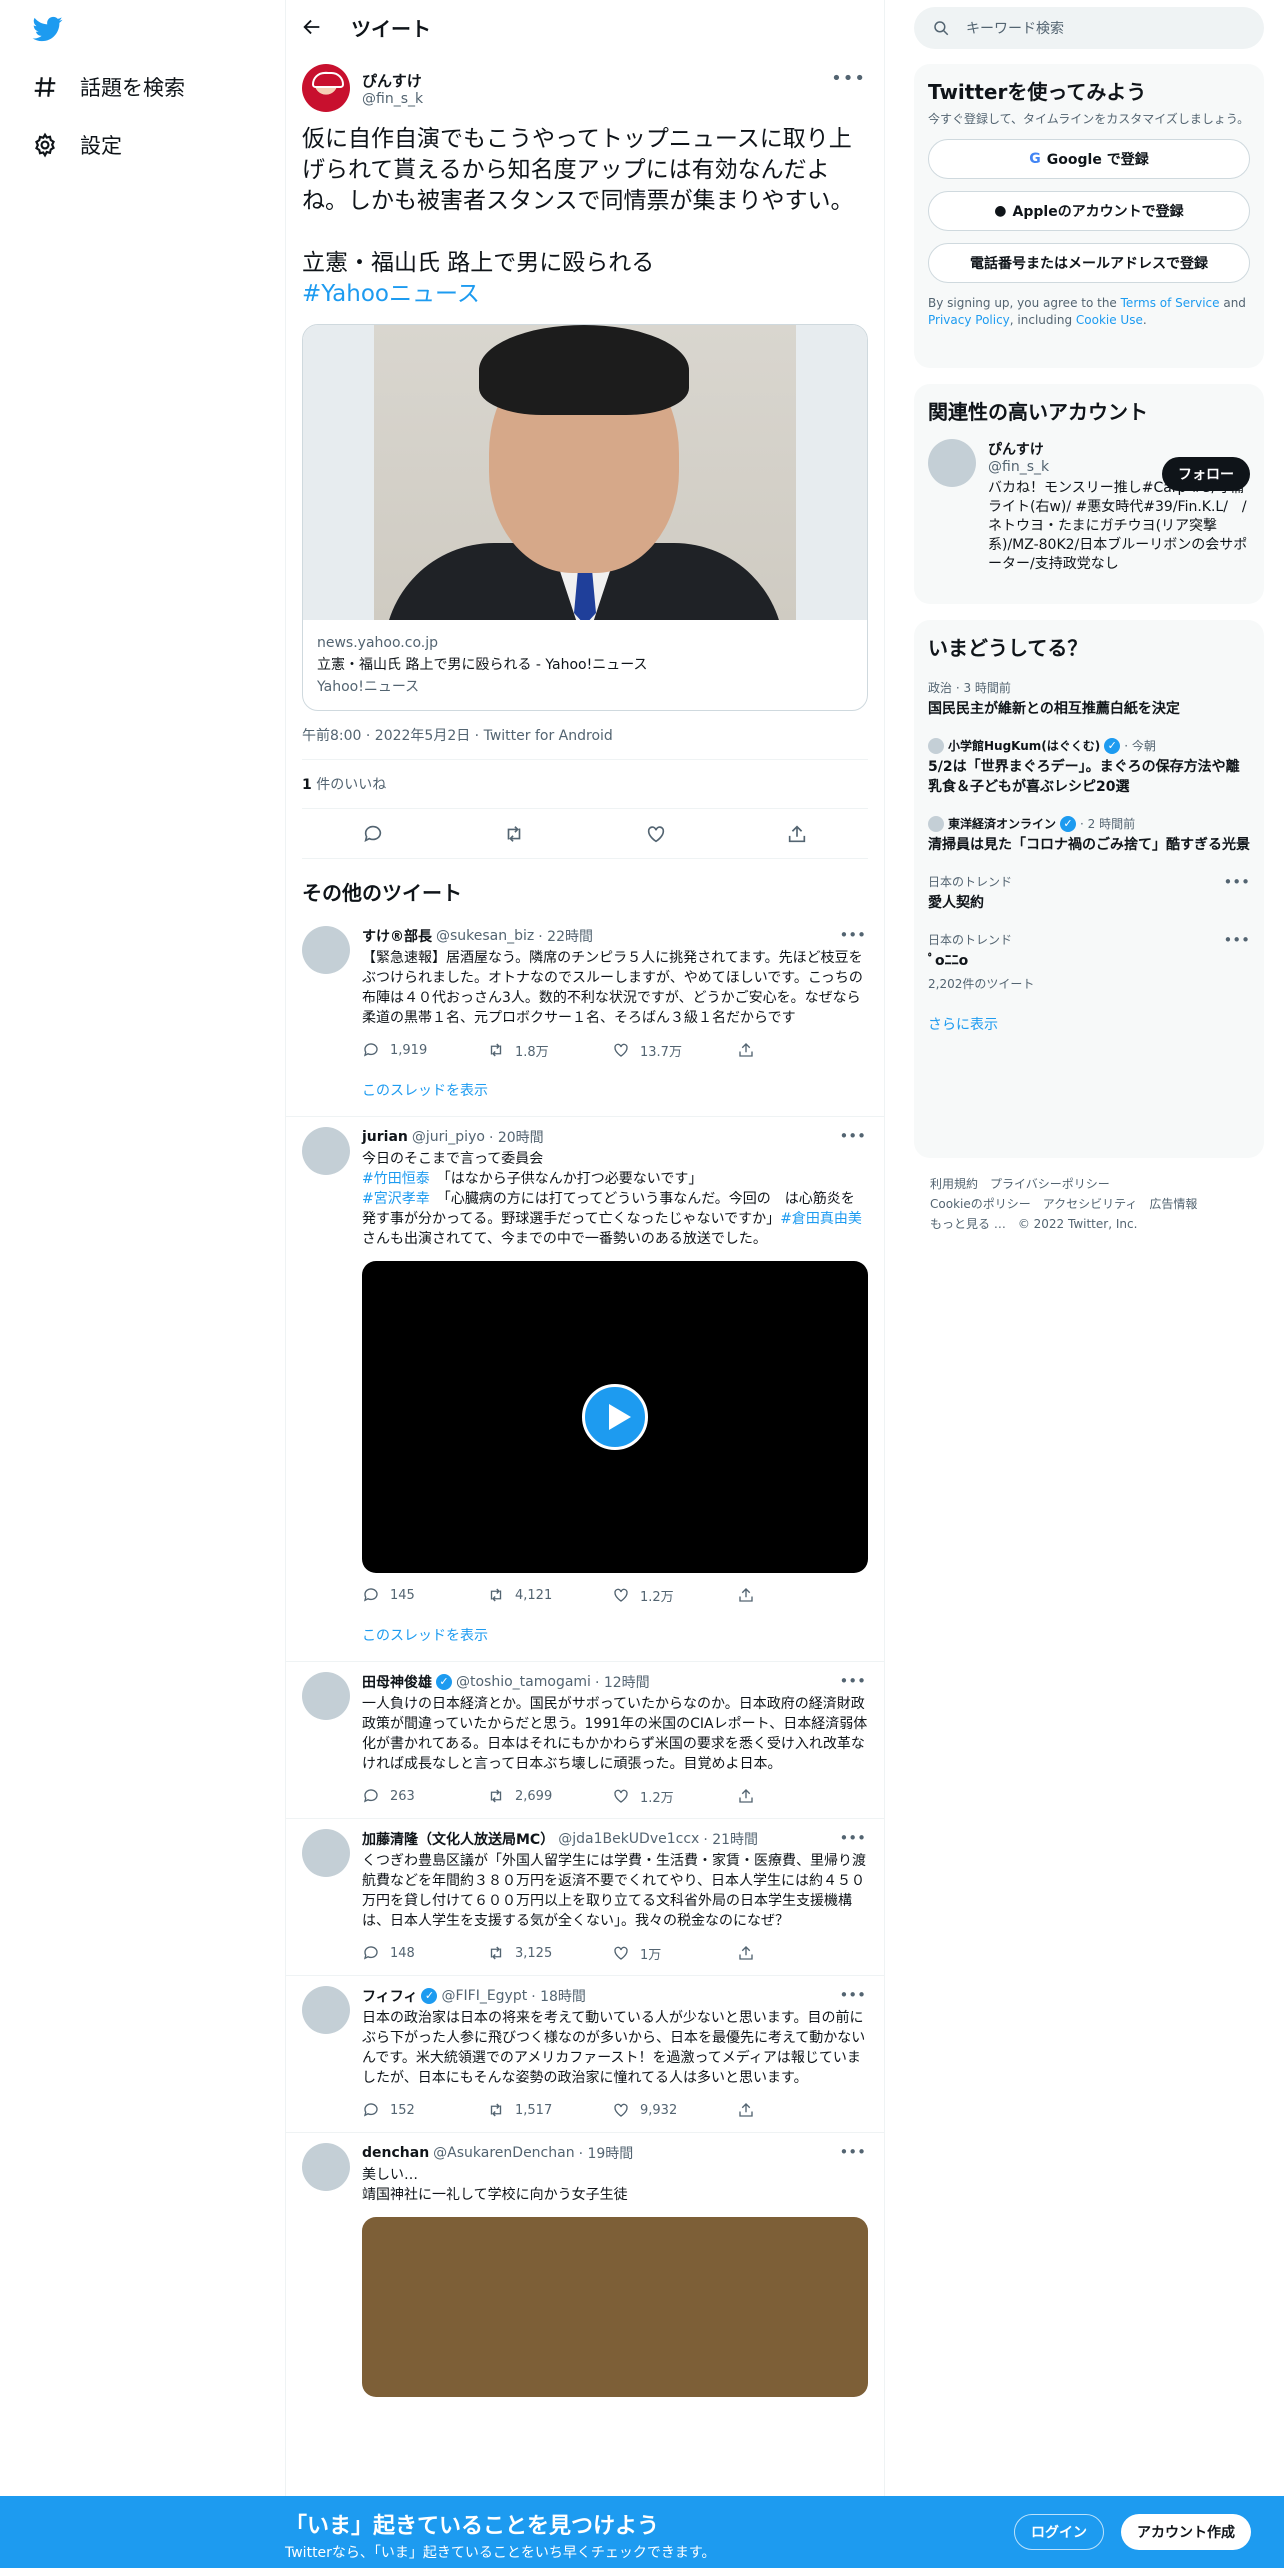 The width and height of the screenshot is (1284, 2568). Describe the element at coordinates (622, 1682) in the screenshot. I see `tweet-time: · 12時間` at that location.